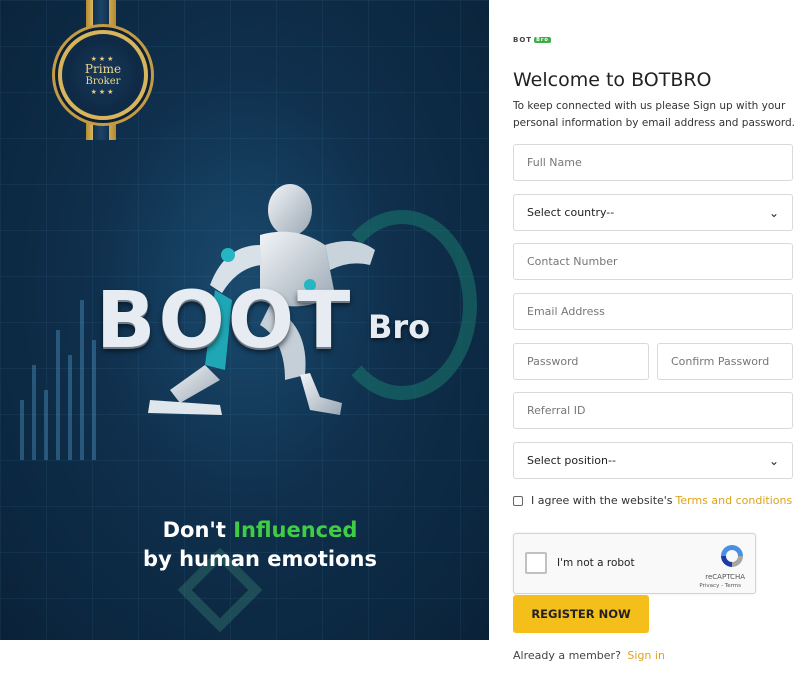 The width and height of the screenshot is (812, 687). I want to click on mini-logo: BOT Bro, so click(532, 40).